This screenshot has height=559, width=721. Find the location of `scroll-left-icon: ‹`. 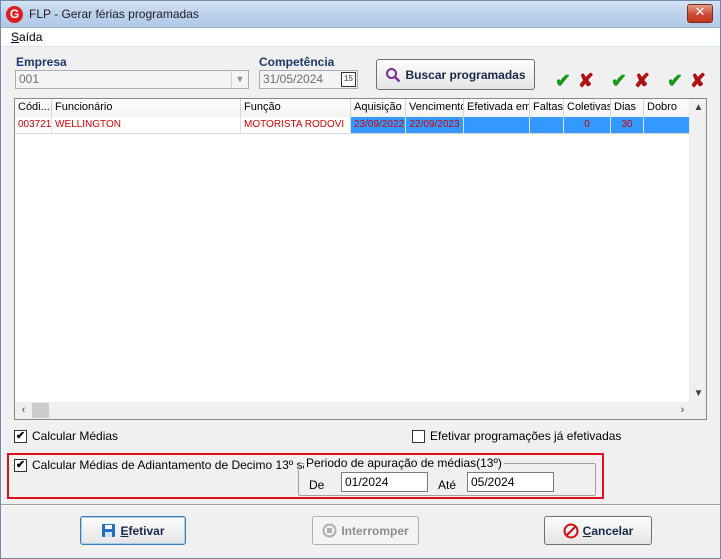

scroll-left-icon: ‹ is located at coordinates (23, 410).